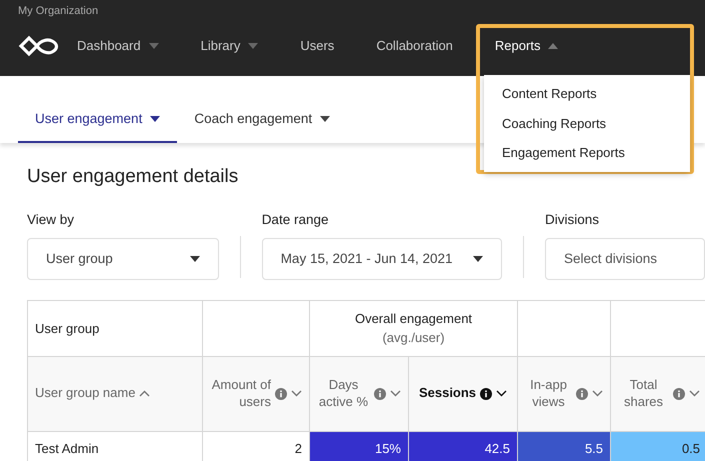 This screenshot has height=461, width=705. I want to click on nav-link: Library, so click(229, 46).